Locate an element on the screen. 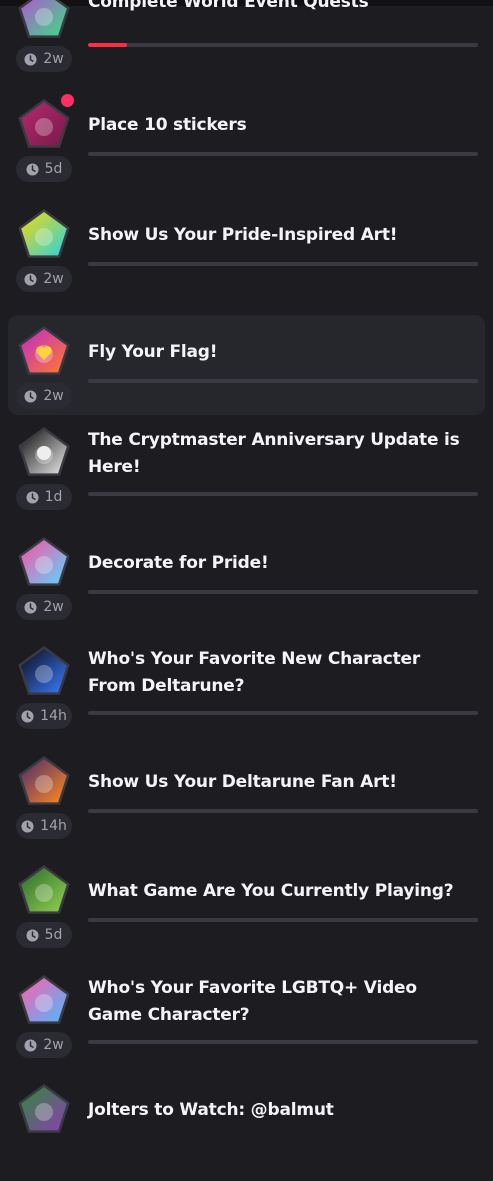 The image size is (493, 1181). quest-title: Fly Your Flag! is located at coordinates (278, 352).